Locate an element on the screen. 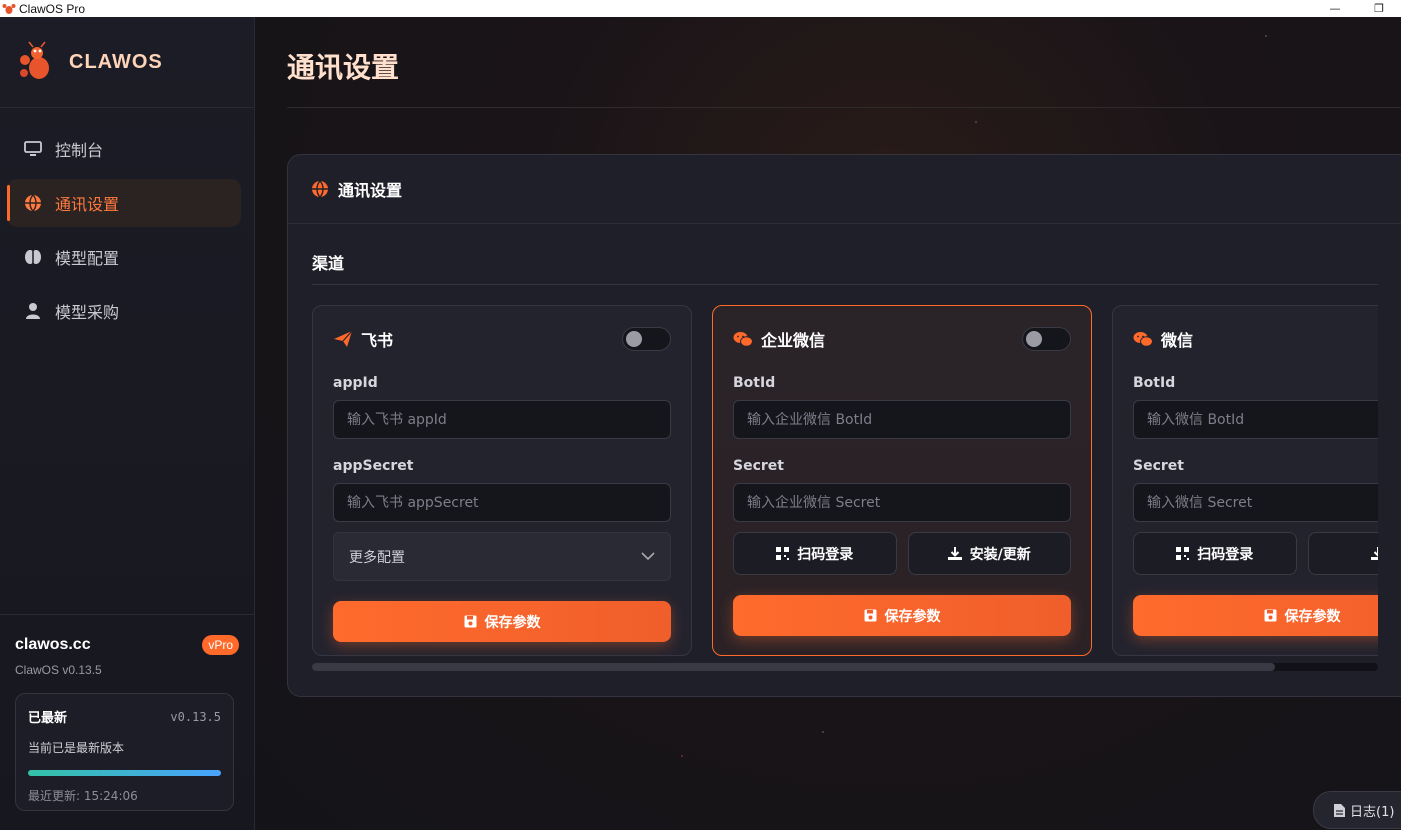  more-config-dropdown: 更多配置 is located at coordinates (502, 556).